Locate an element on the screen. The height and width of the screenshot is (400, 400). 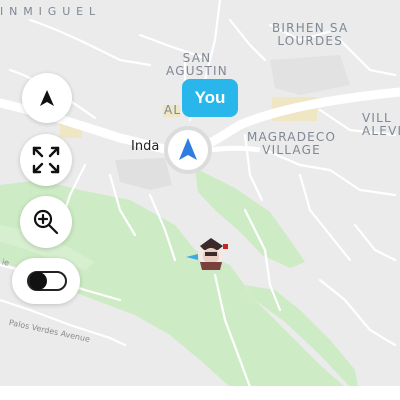
place-label: Inda is located at coordinates (145, 146).